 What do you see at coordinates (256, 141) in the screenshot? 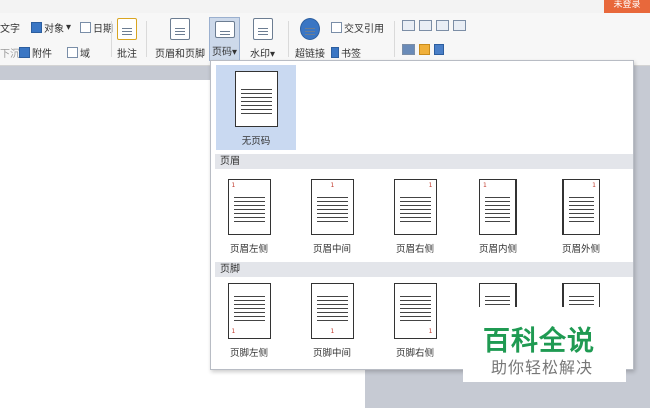
I see `option-label: 无页码` at bounding box center [256, 141].